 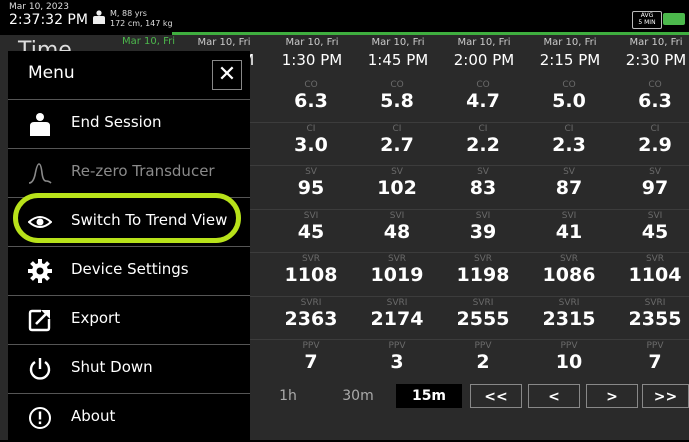 I want to click on patient-icon, so click(x=99, y=17).